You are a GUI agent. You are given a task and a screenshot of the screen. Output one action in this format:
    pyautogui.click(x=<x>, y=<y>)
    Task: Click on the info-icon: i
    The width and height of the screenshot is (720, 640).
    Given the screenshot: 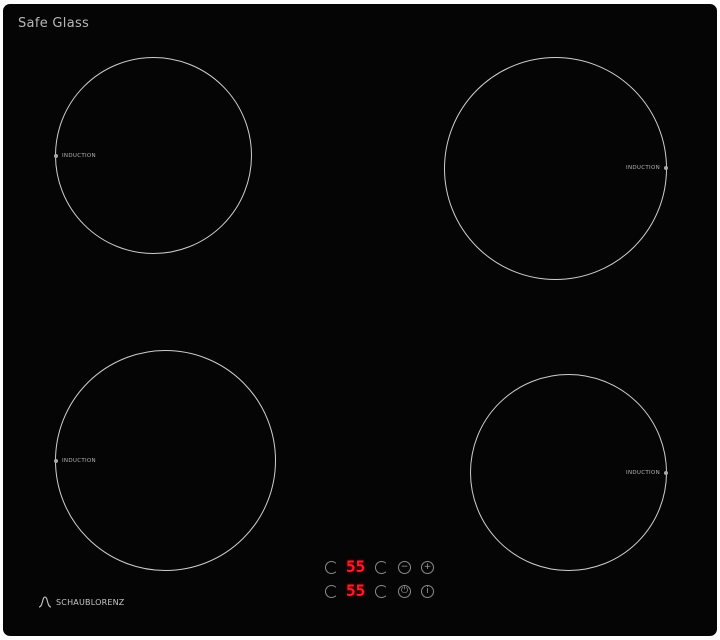 What is the action you would take?
    pyautogui.click(x=427, y=591)
    